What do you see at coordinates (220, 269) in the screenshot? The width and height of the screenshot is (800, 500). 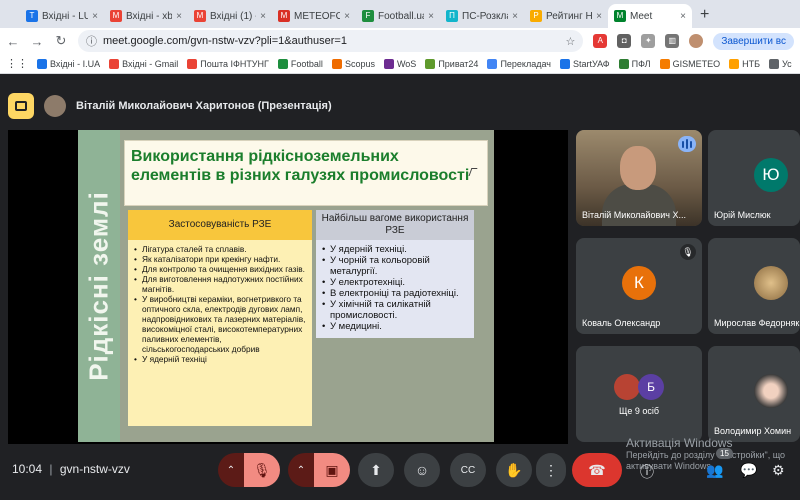 I see `slide-list-item: Для контролю та очищення вихідних газів.` at bounding box center [220, 269].